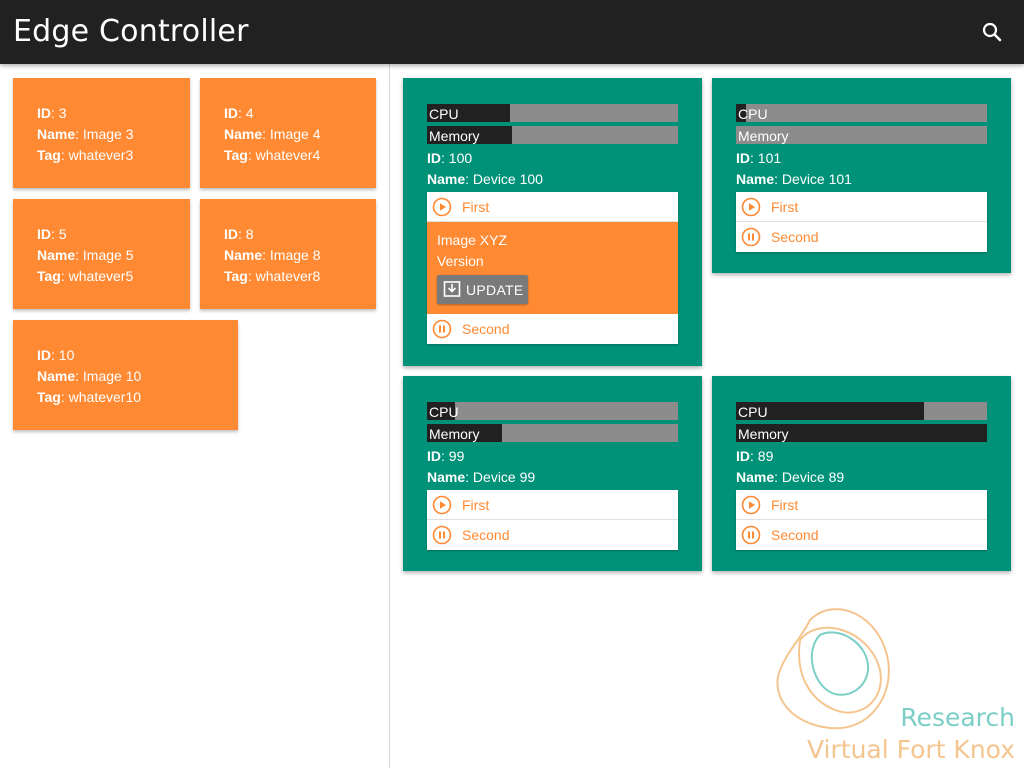 The height and width of the screenshot is (773, 1024). What do you see at coordinates (295, 134) in the screenshot?
I see `image-name: Image 4` at bounding box center [295, 134].